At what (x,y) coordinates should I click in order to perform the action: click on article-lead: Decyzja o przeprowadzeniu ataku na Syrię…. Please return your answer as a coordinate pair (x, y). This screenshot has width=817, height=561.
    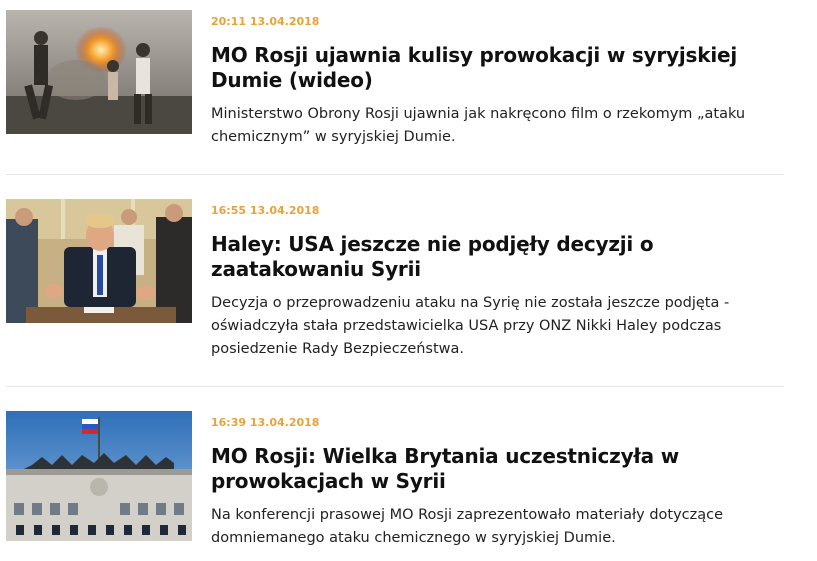
    Looking at the image, I should click on (470, 326).